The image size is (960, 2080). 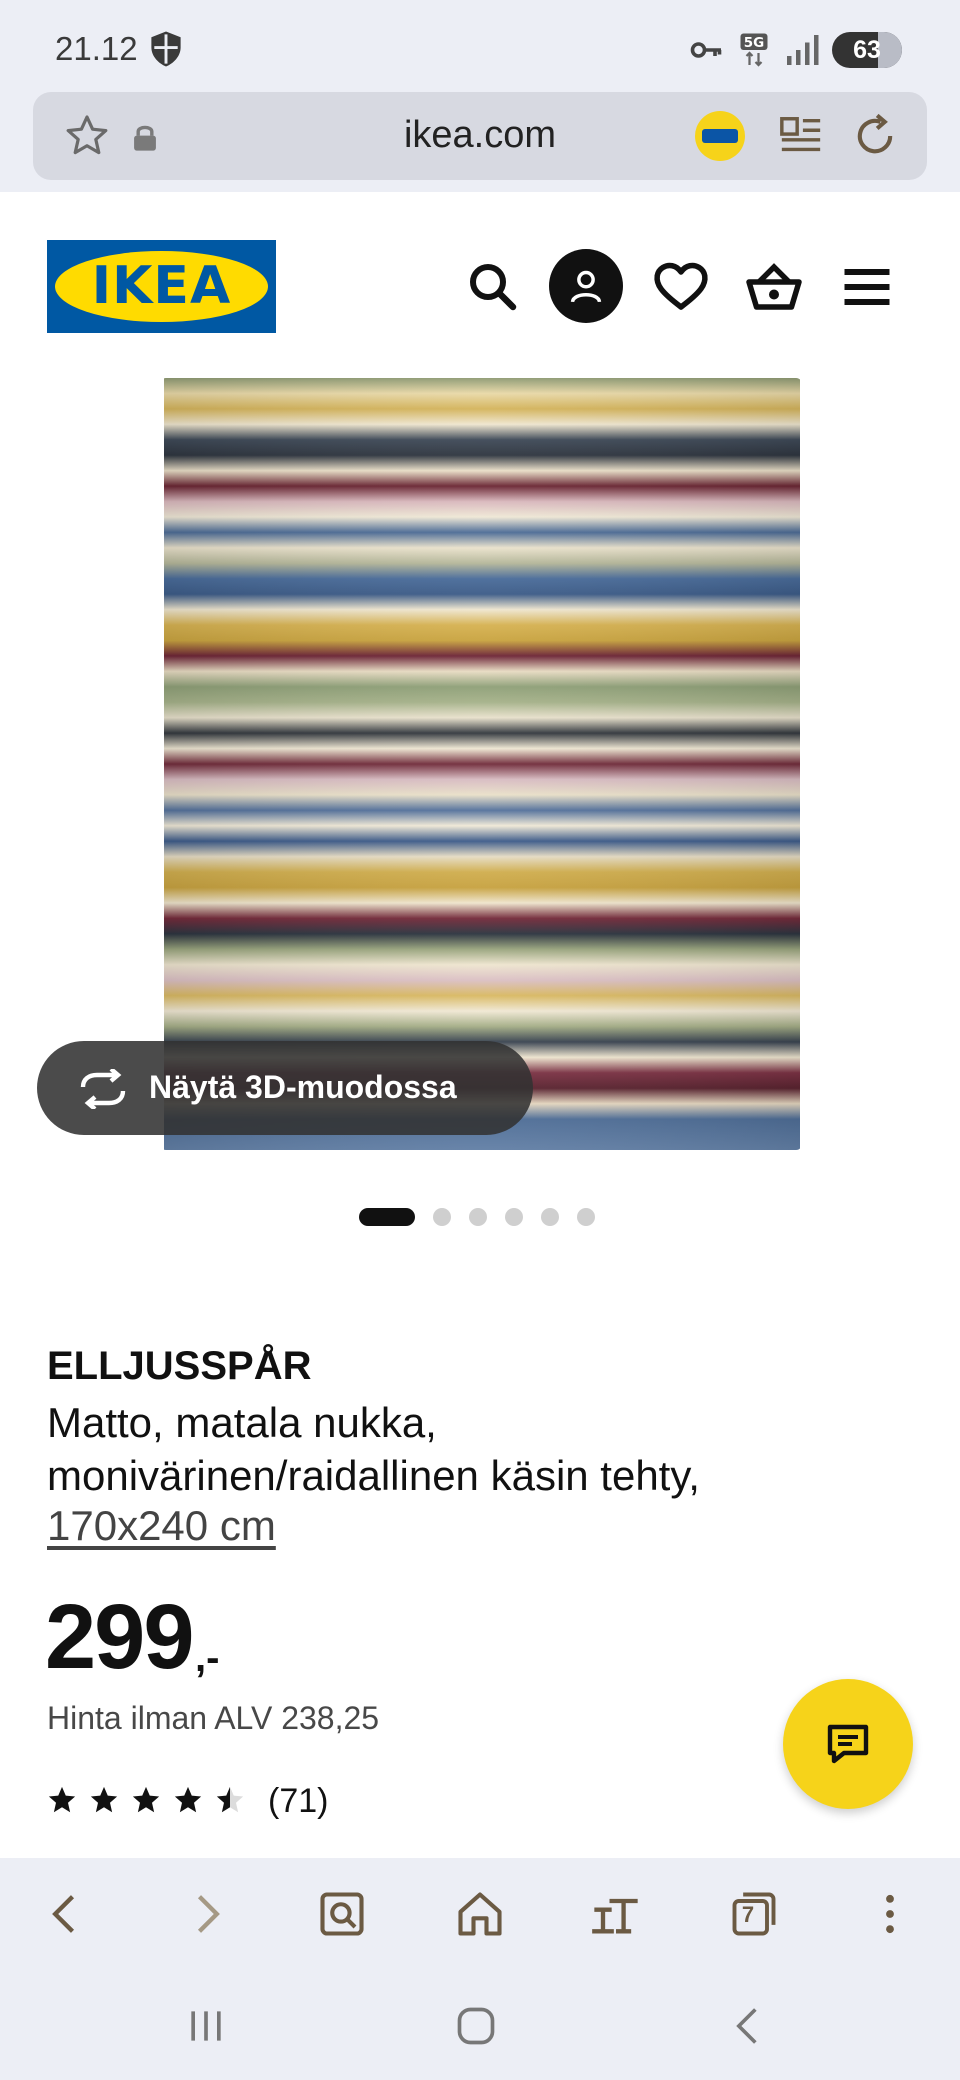 I want to click on product-name: ELLJUSSPÅR, so click(x=179, y=1366).